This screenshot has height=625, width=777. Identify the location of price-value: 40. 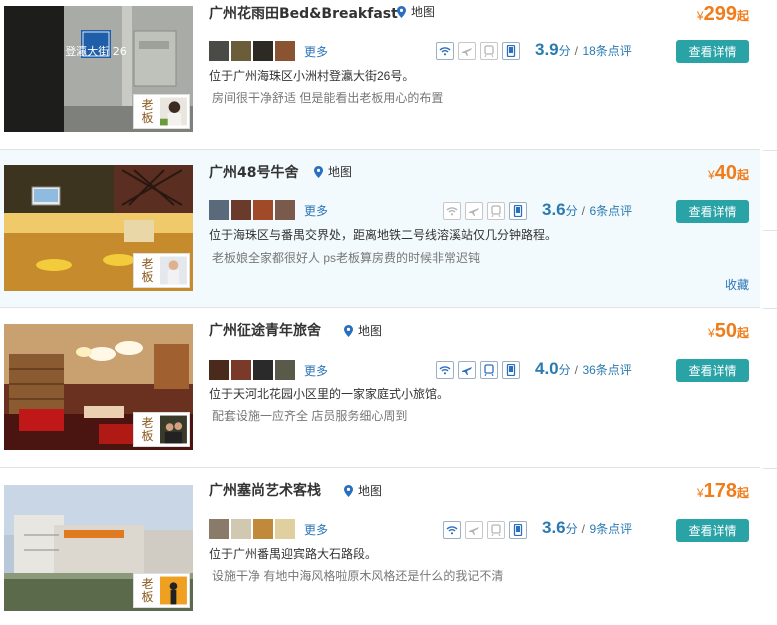
(725, 173).